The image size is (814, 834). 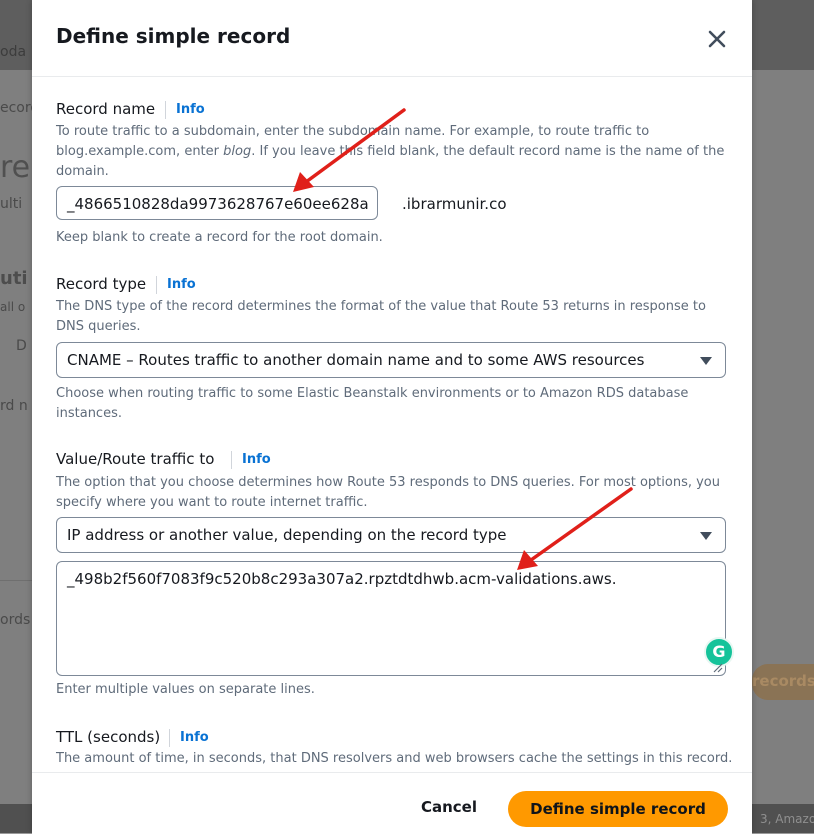 What do you see at coordinates (176, 285) in the screenshot?
I see `record-type-info-link: Info` at bounding box center [176, 285].